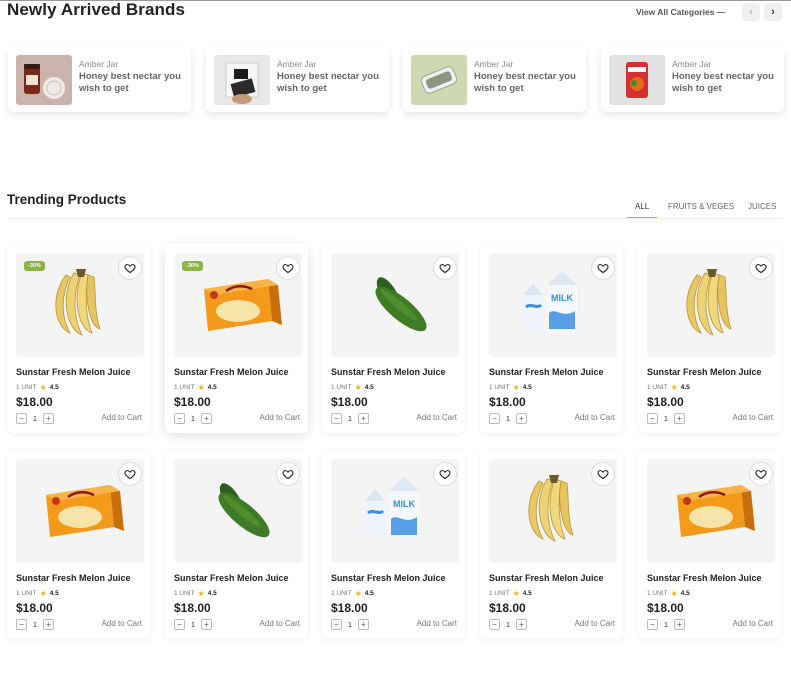 The height and width of the screenshot is (696, 791). Describe the element at coordinates (751, 12) in the screenshot. I see `carousel-prev-button: ‹` at that location.